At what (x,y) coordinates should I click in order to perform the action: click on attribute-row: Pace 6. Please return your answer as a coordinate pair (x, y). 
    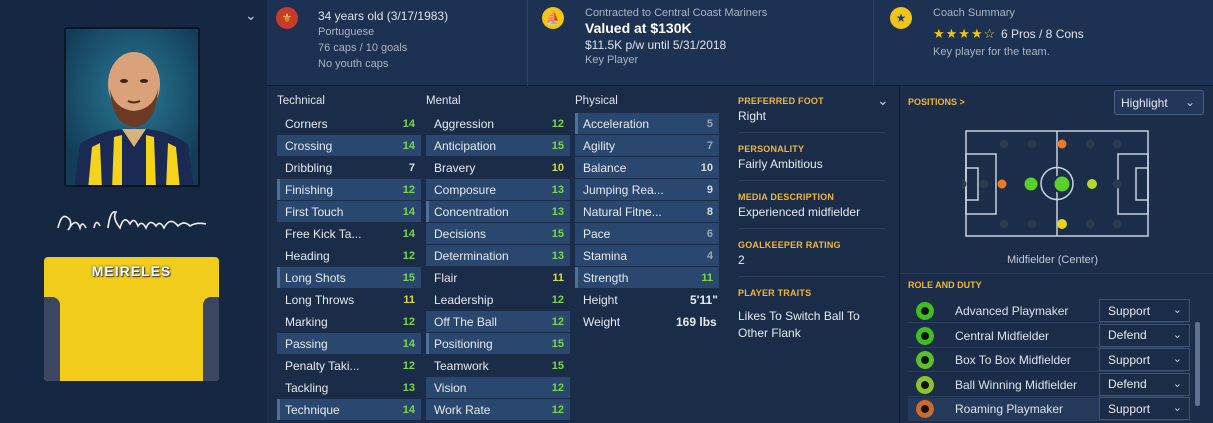
    Looking at the image, I should click on (647, 233).